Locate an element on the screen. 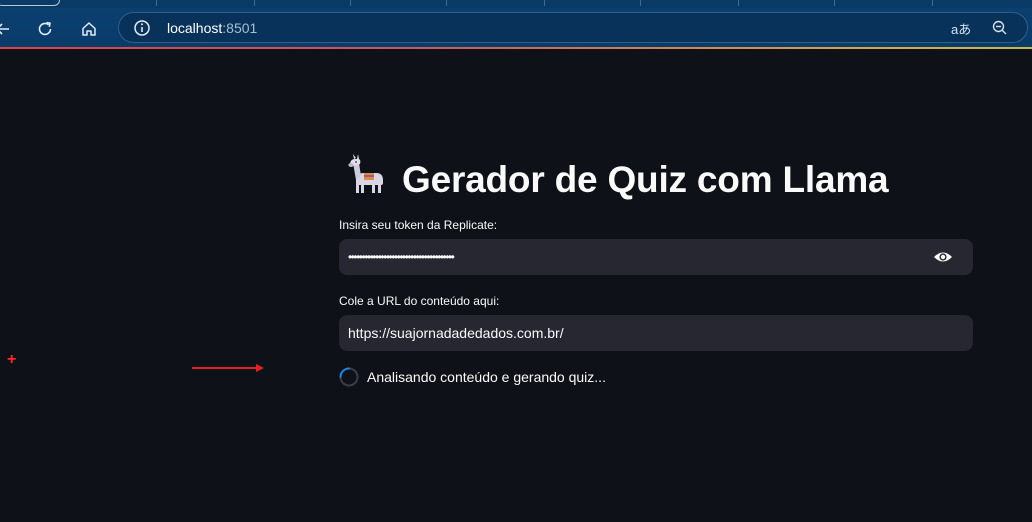 This screenshot has height=522, width=1032. url-text: localhost:8501 is located at coordinates (212, 28).